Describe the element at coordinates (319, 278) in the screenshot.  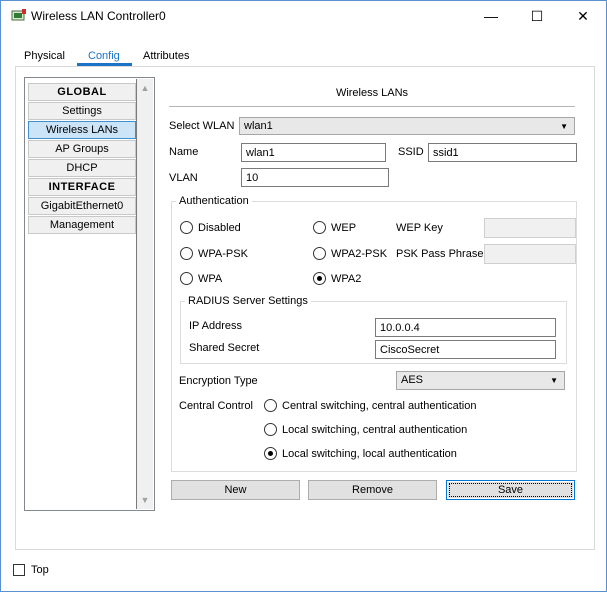
I see `radio-wpa2` at that location.